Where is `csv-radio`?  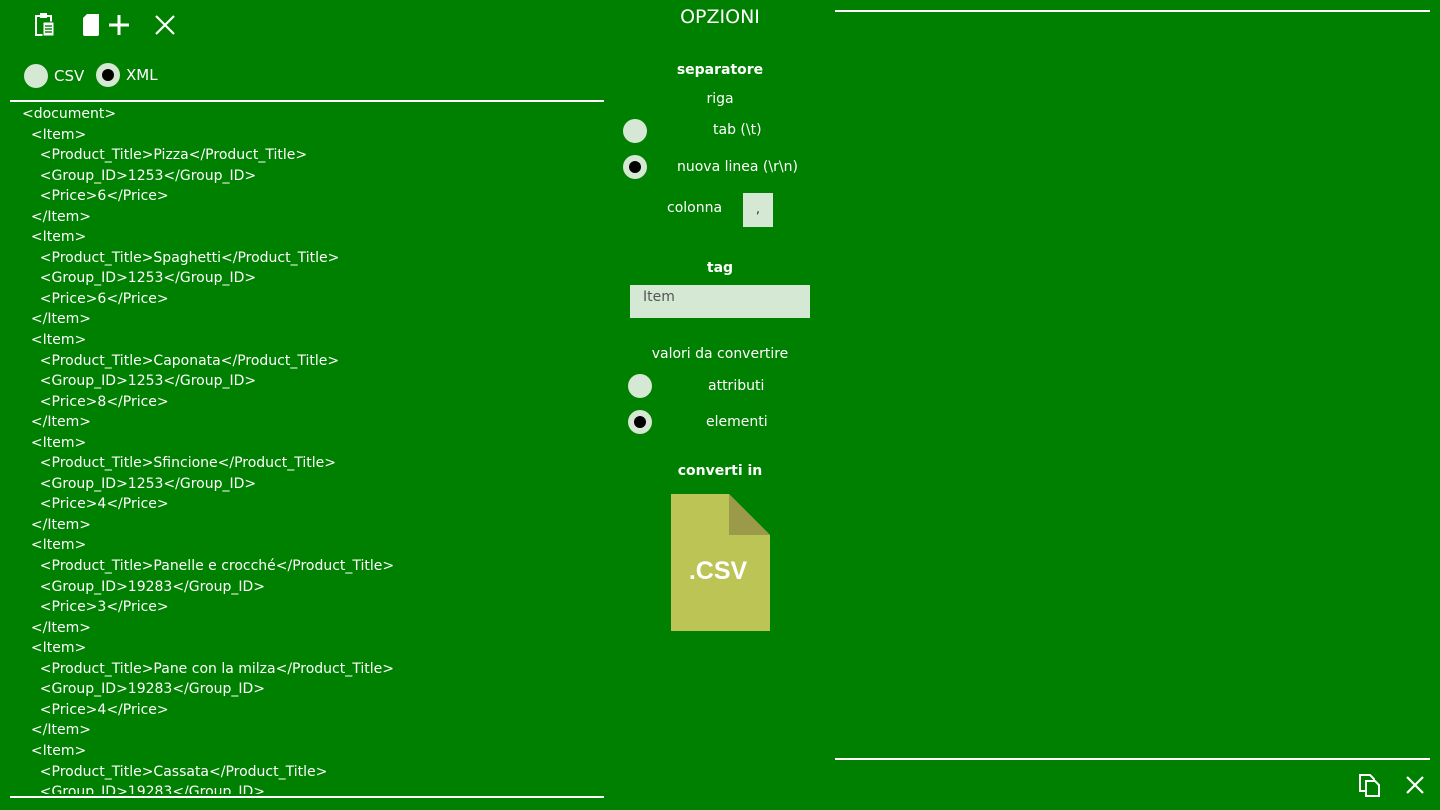 csv-radio is located at coordinates (36, 76).